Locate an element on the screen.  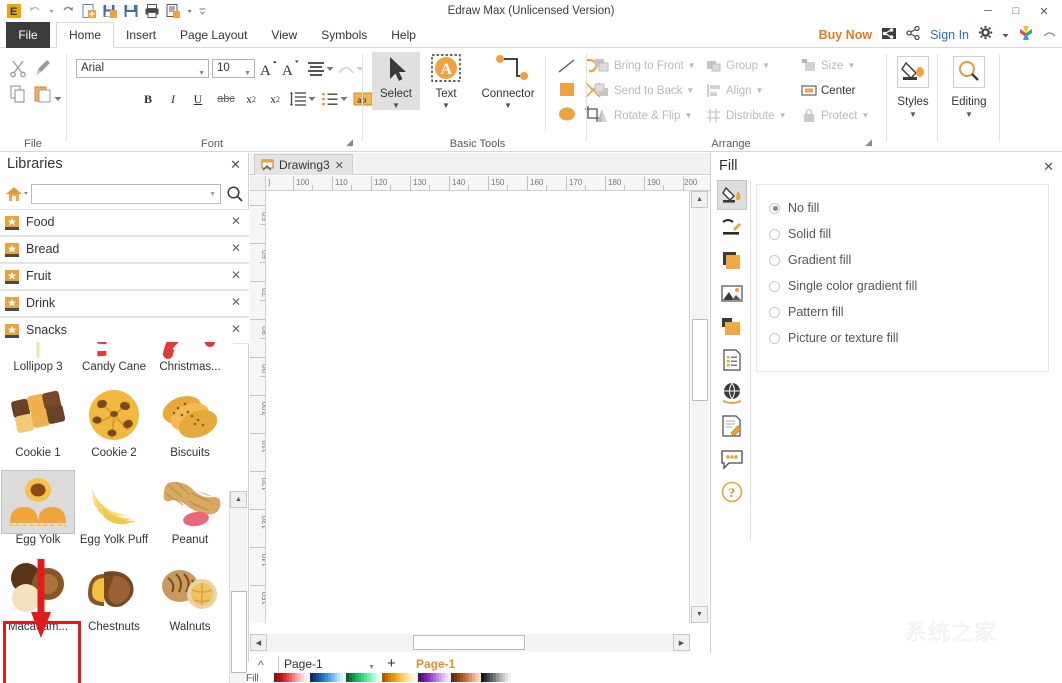
superscript-button: x2 is located at coordinates (275, 99).